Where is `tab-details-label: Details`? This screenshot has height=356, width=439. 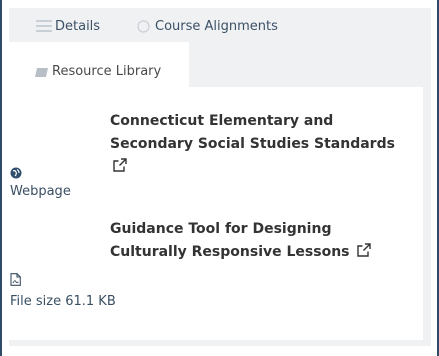 tab-details-label: Details is located at coordinates (78, 26).